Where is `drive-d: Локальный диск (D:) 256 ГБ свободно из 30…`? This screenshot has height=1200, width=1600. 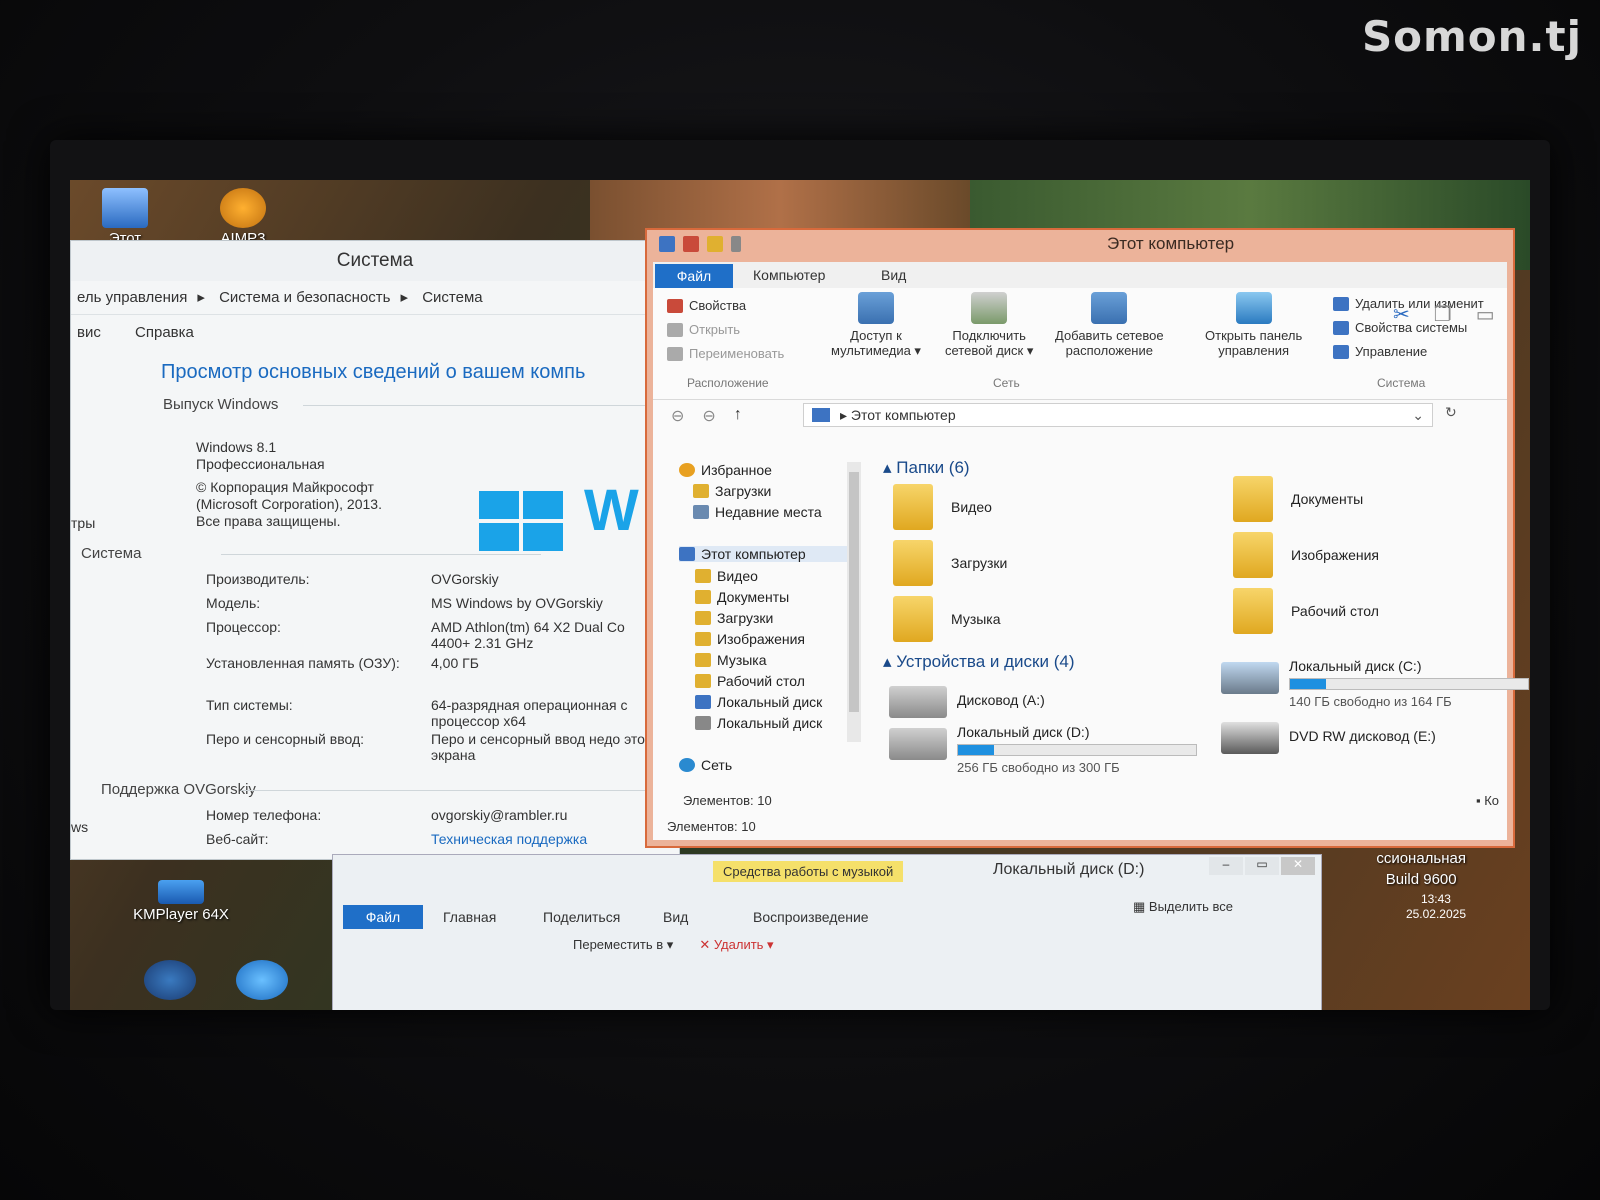 drive-d: Локальный диск (D:) 256 ГБ свободно из 30… is located at coordinates (1049, 754).